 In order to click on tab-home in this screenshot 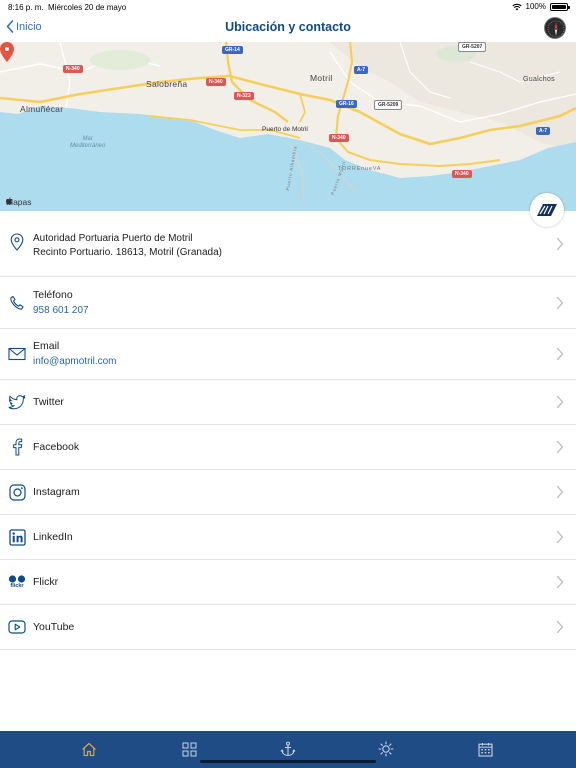, I will do `click(89, 749)`.